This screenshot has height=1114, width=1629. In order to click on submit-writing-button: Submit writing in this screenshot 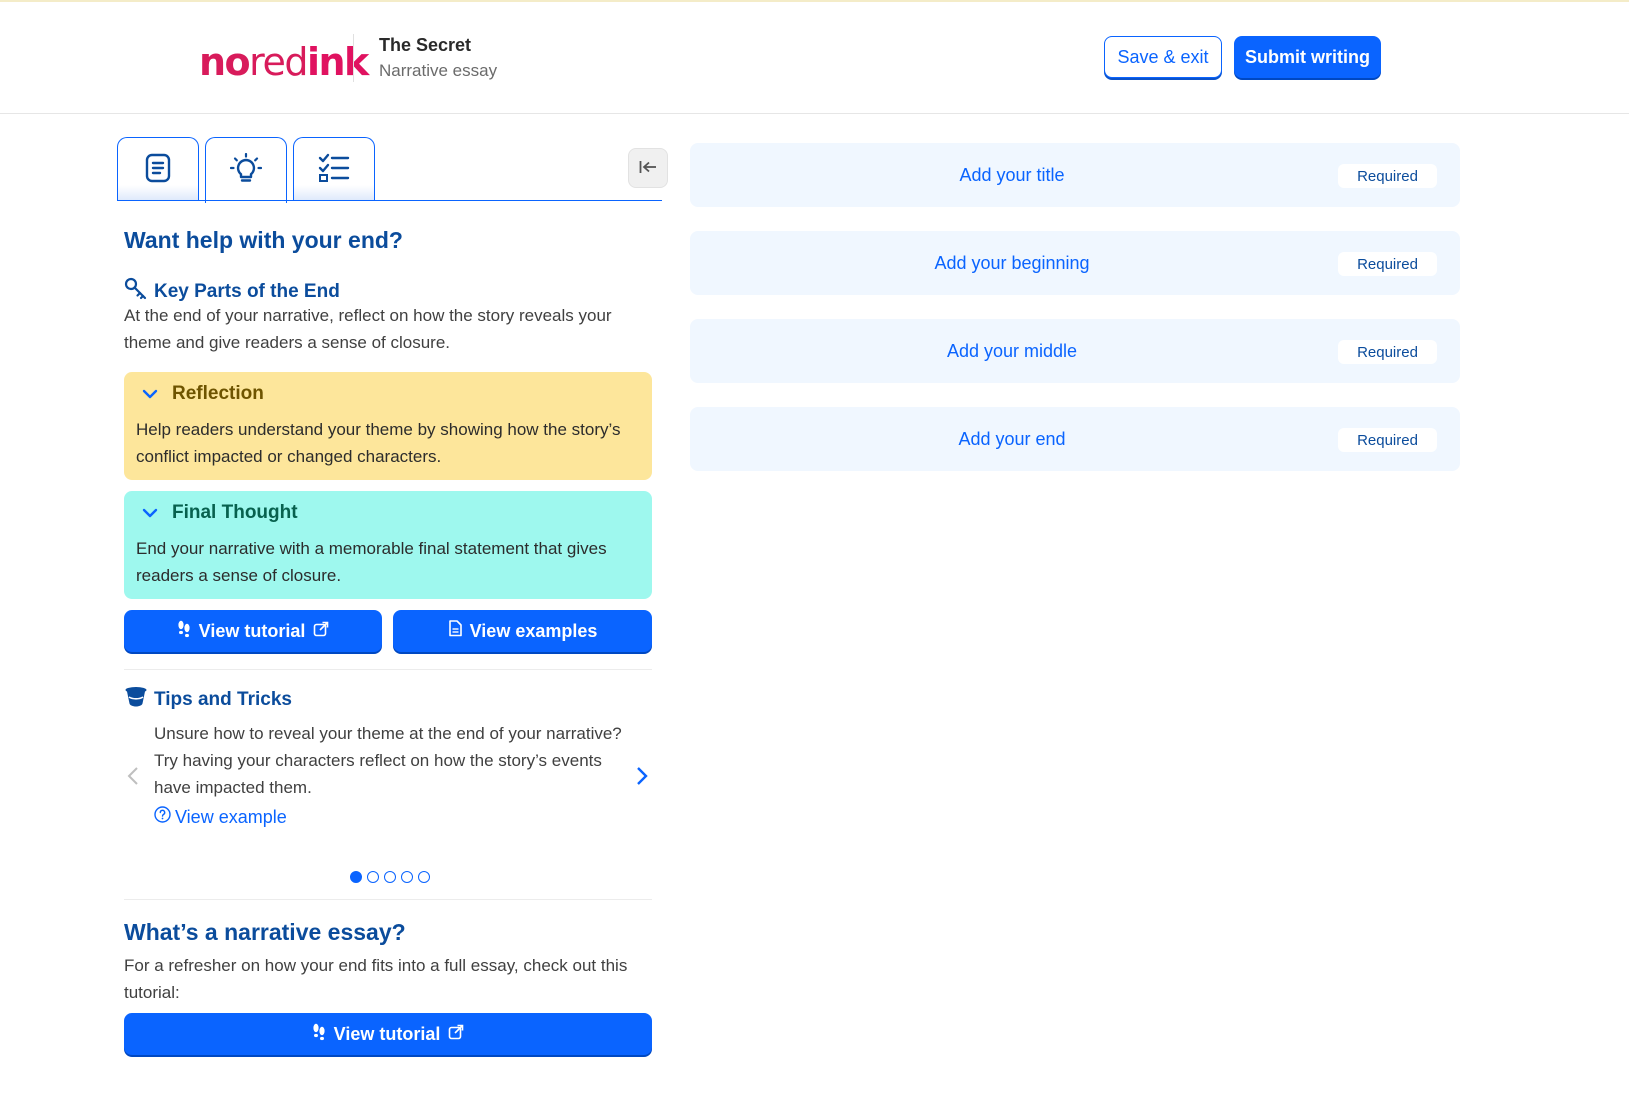, I will do `click(1307, 57)`.